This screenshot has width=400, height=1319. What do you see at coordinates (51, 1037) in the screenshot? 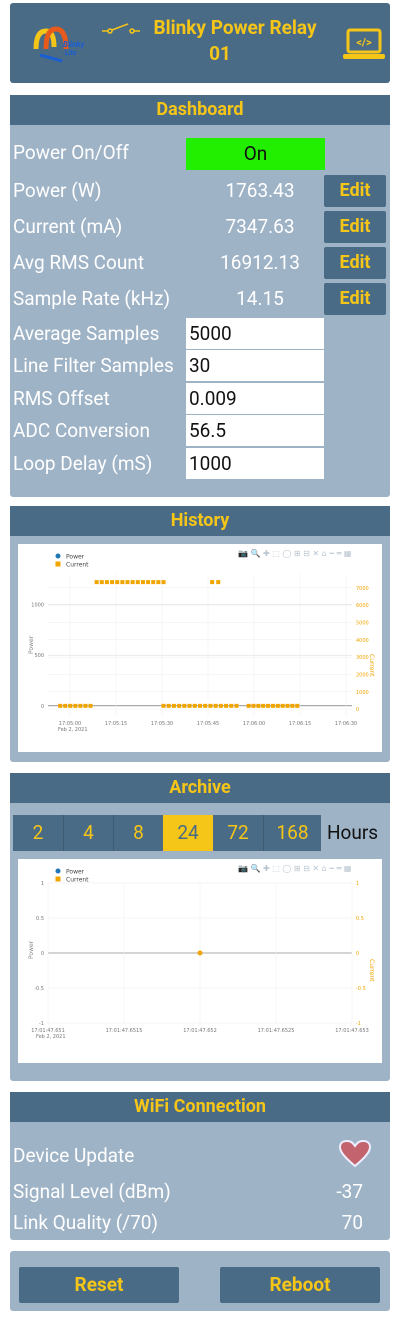
I see `x-tick-label: Feb 2, 2021` at bounding box center [51, 1037].